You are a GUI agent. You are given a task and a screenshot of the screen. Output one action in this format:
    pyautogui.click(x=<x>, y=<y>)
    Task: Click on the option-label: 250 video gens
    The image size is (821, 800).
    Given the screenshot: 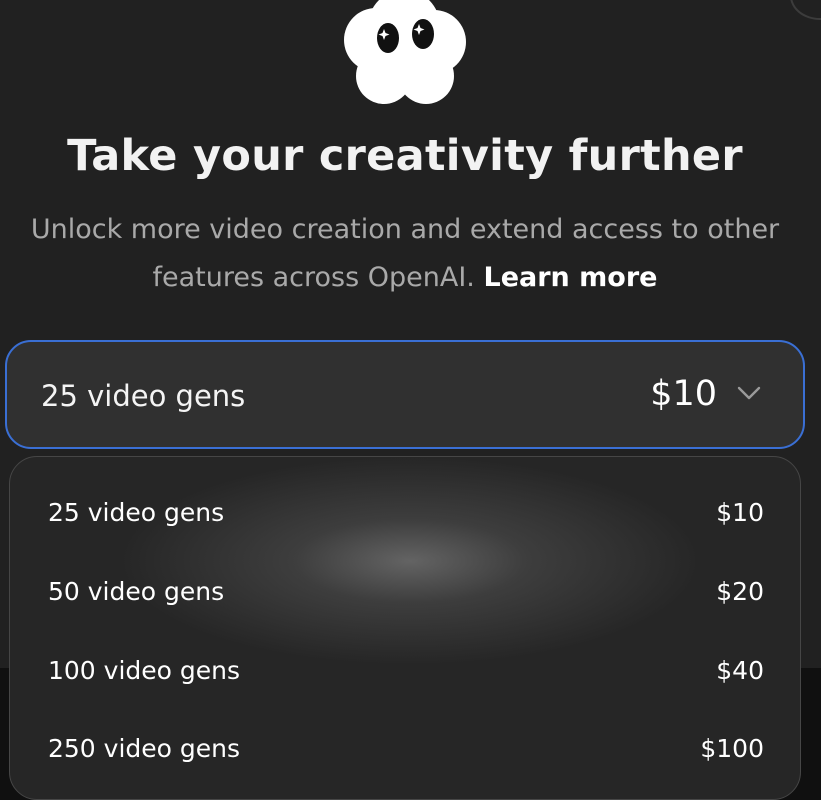 What is the action you would take?
    pyautogui.click(x=144, y=748)
    